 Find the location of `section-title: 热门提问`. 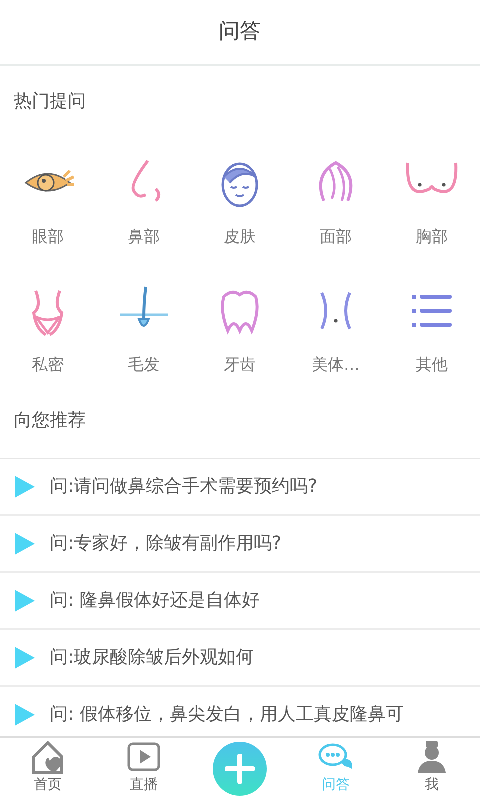

section-title: 热门提问 is located at coordinates (50, 101).